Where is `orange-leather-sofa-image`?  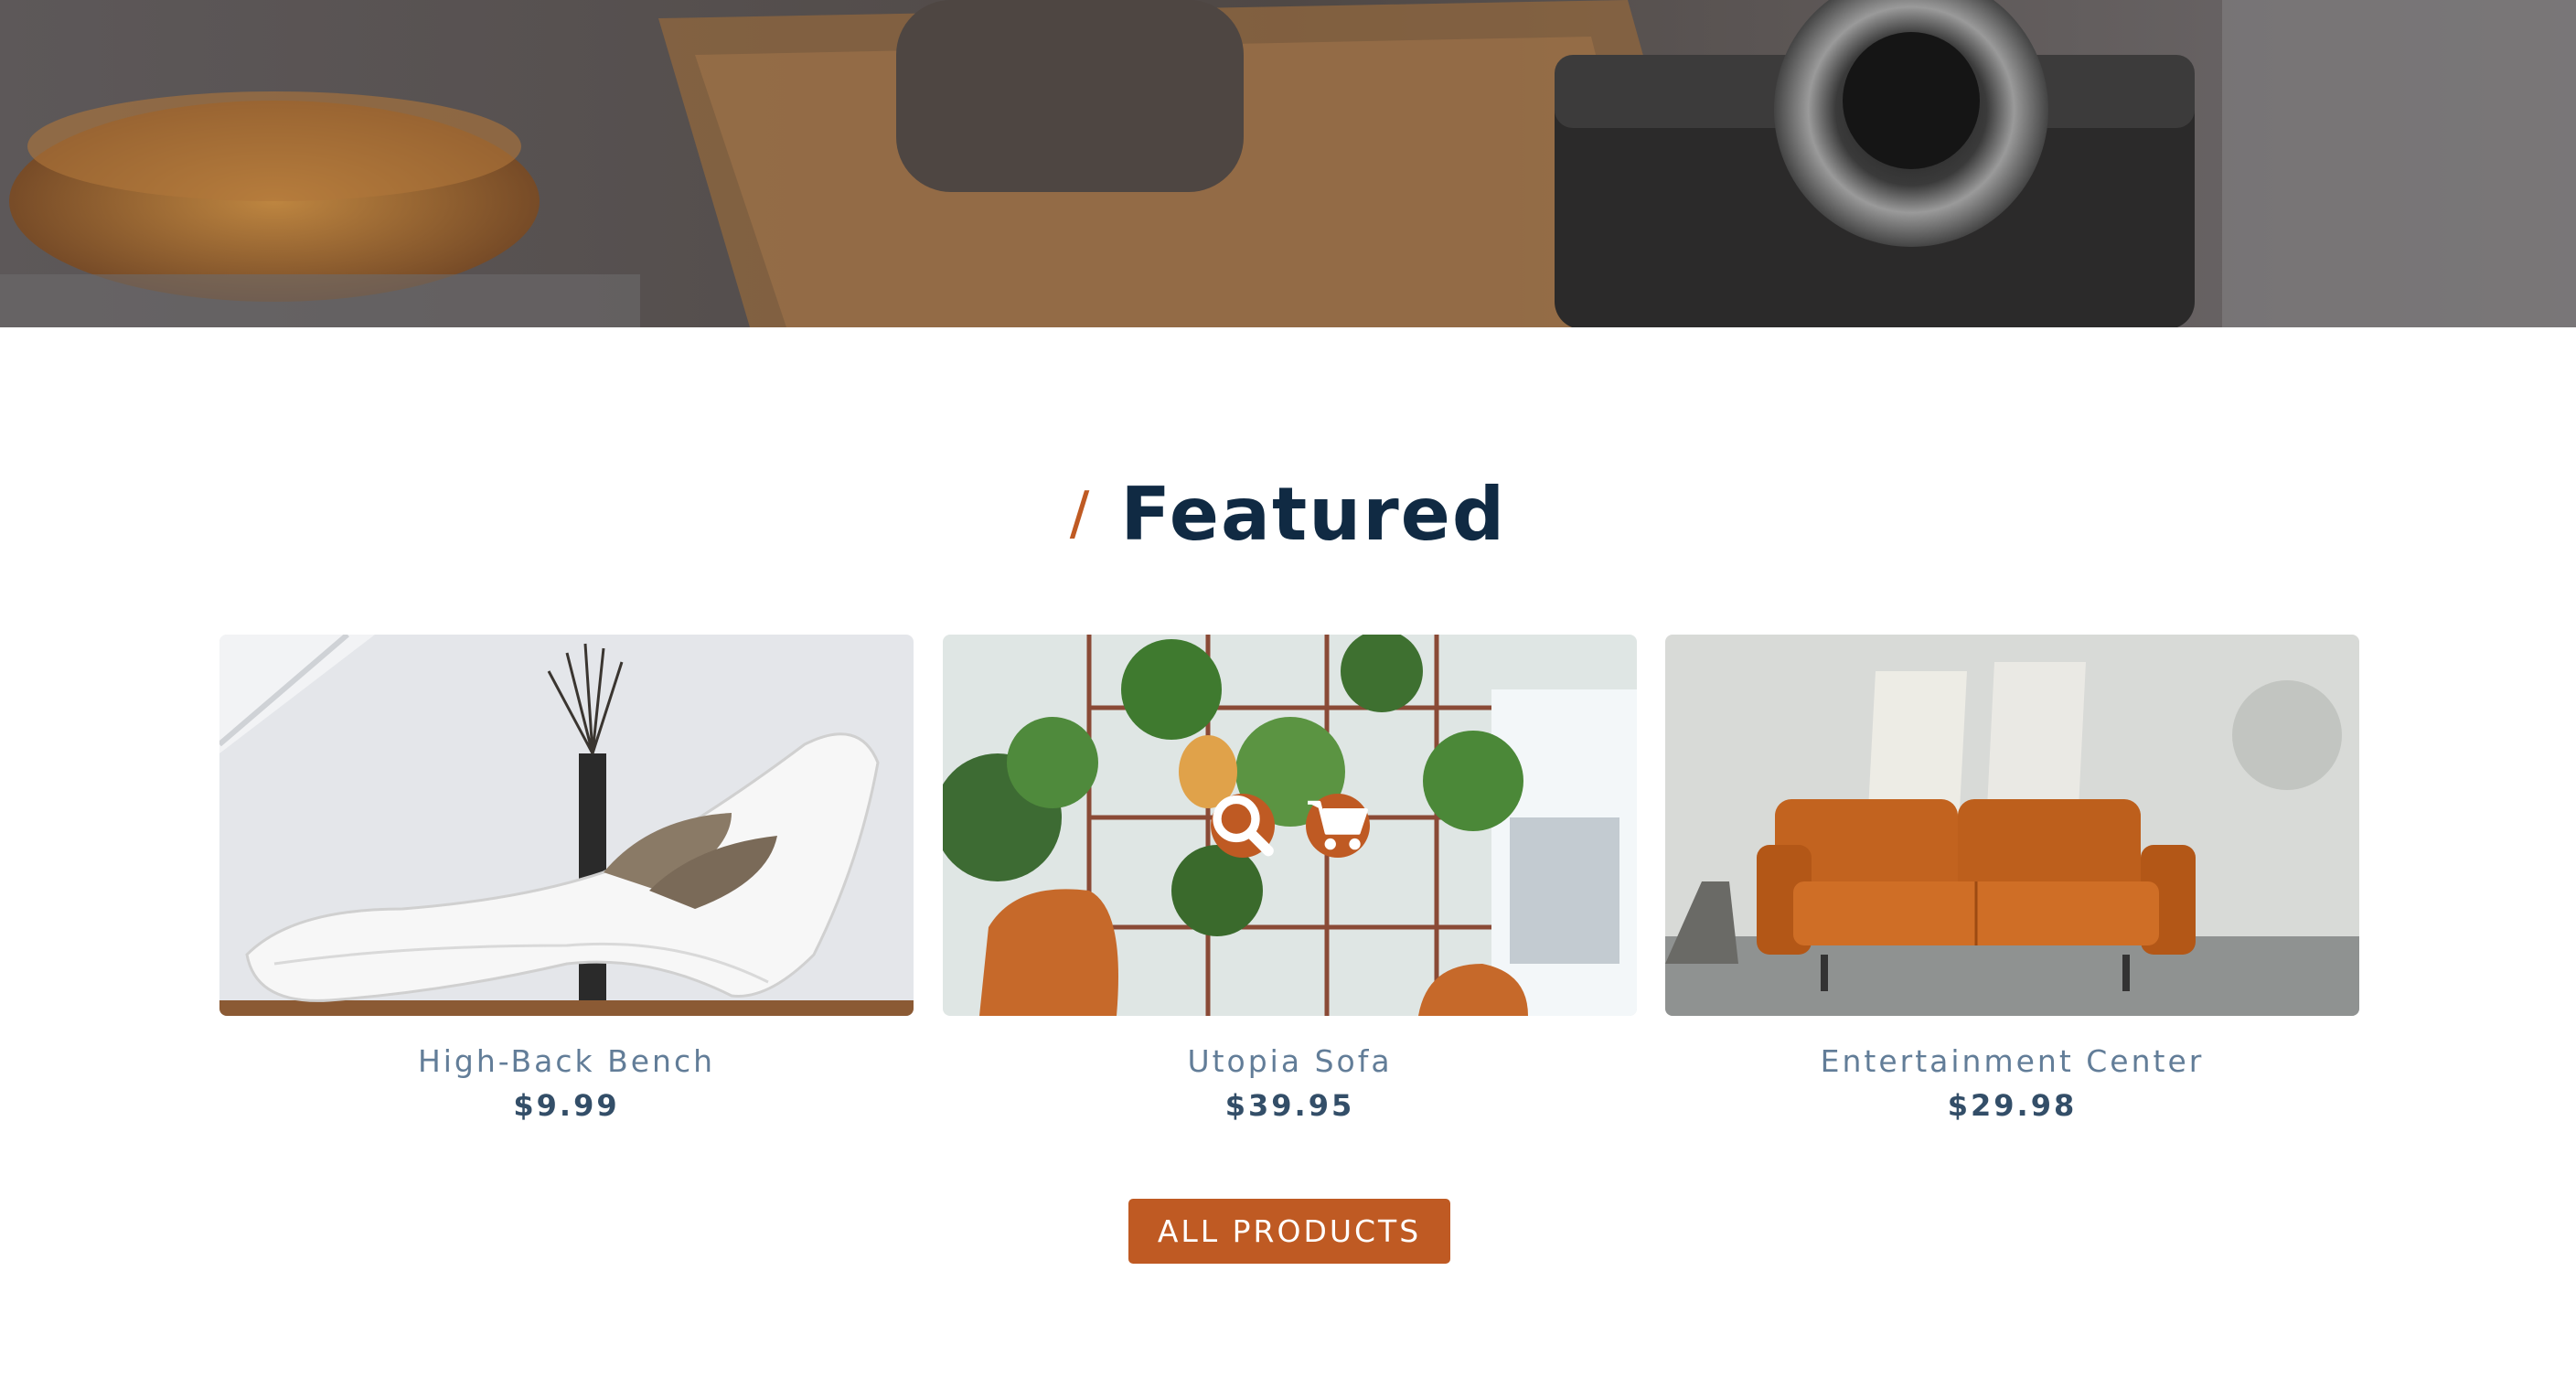
orange-leather-sofa-image is located at coordinates (2012, 825).